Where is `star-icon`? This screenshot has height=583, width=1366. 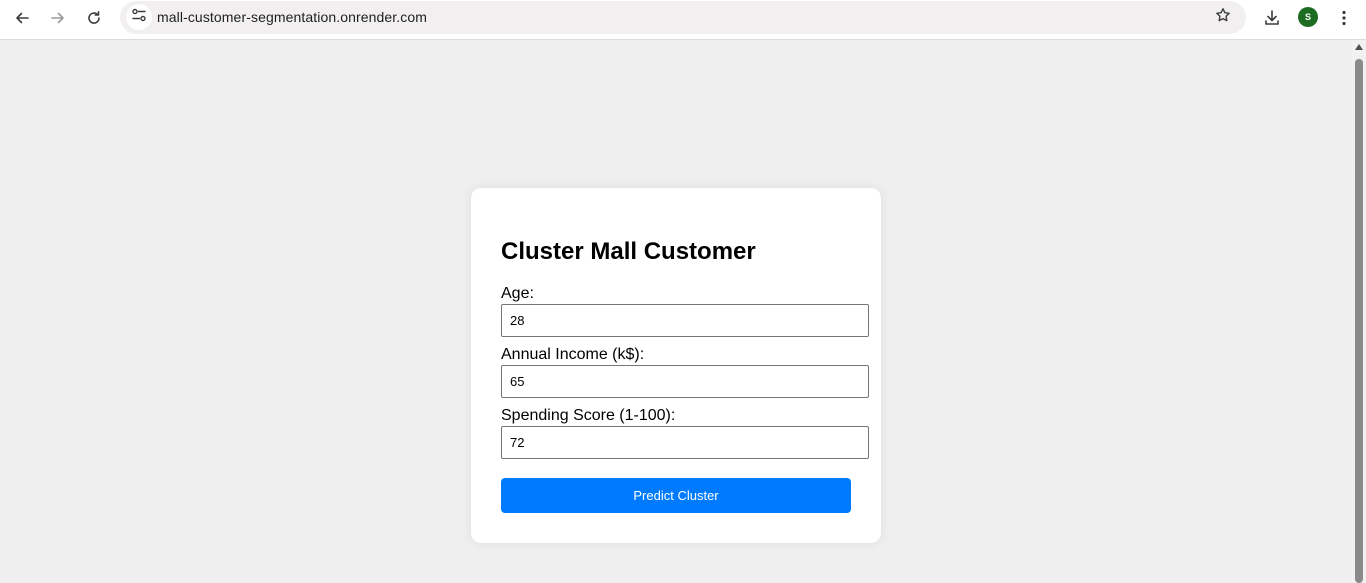 star-icon is located at coordinates (1223, 17).